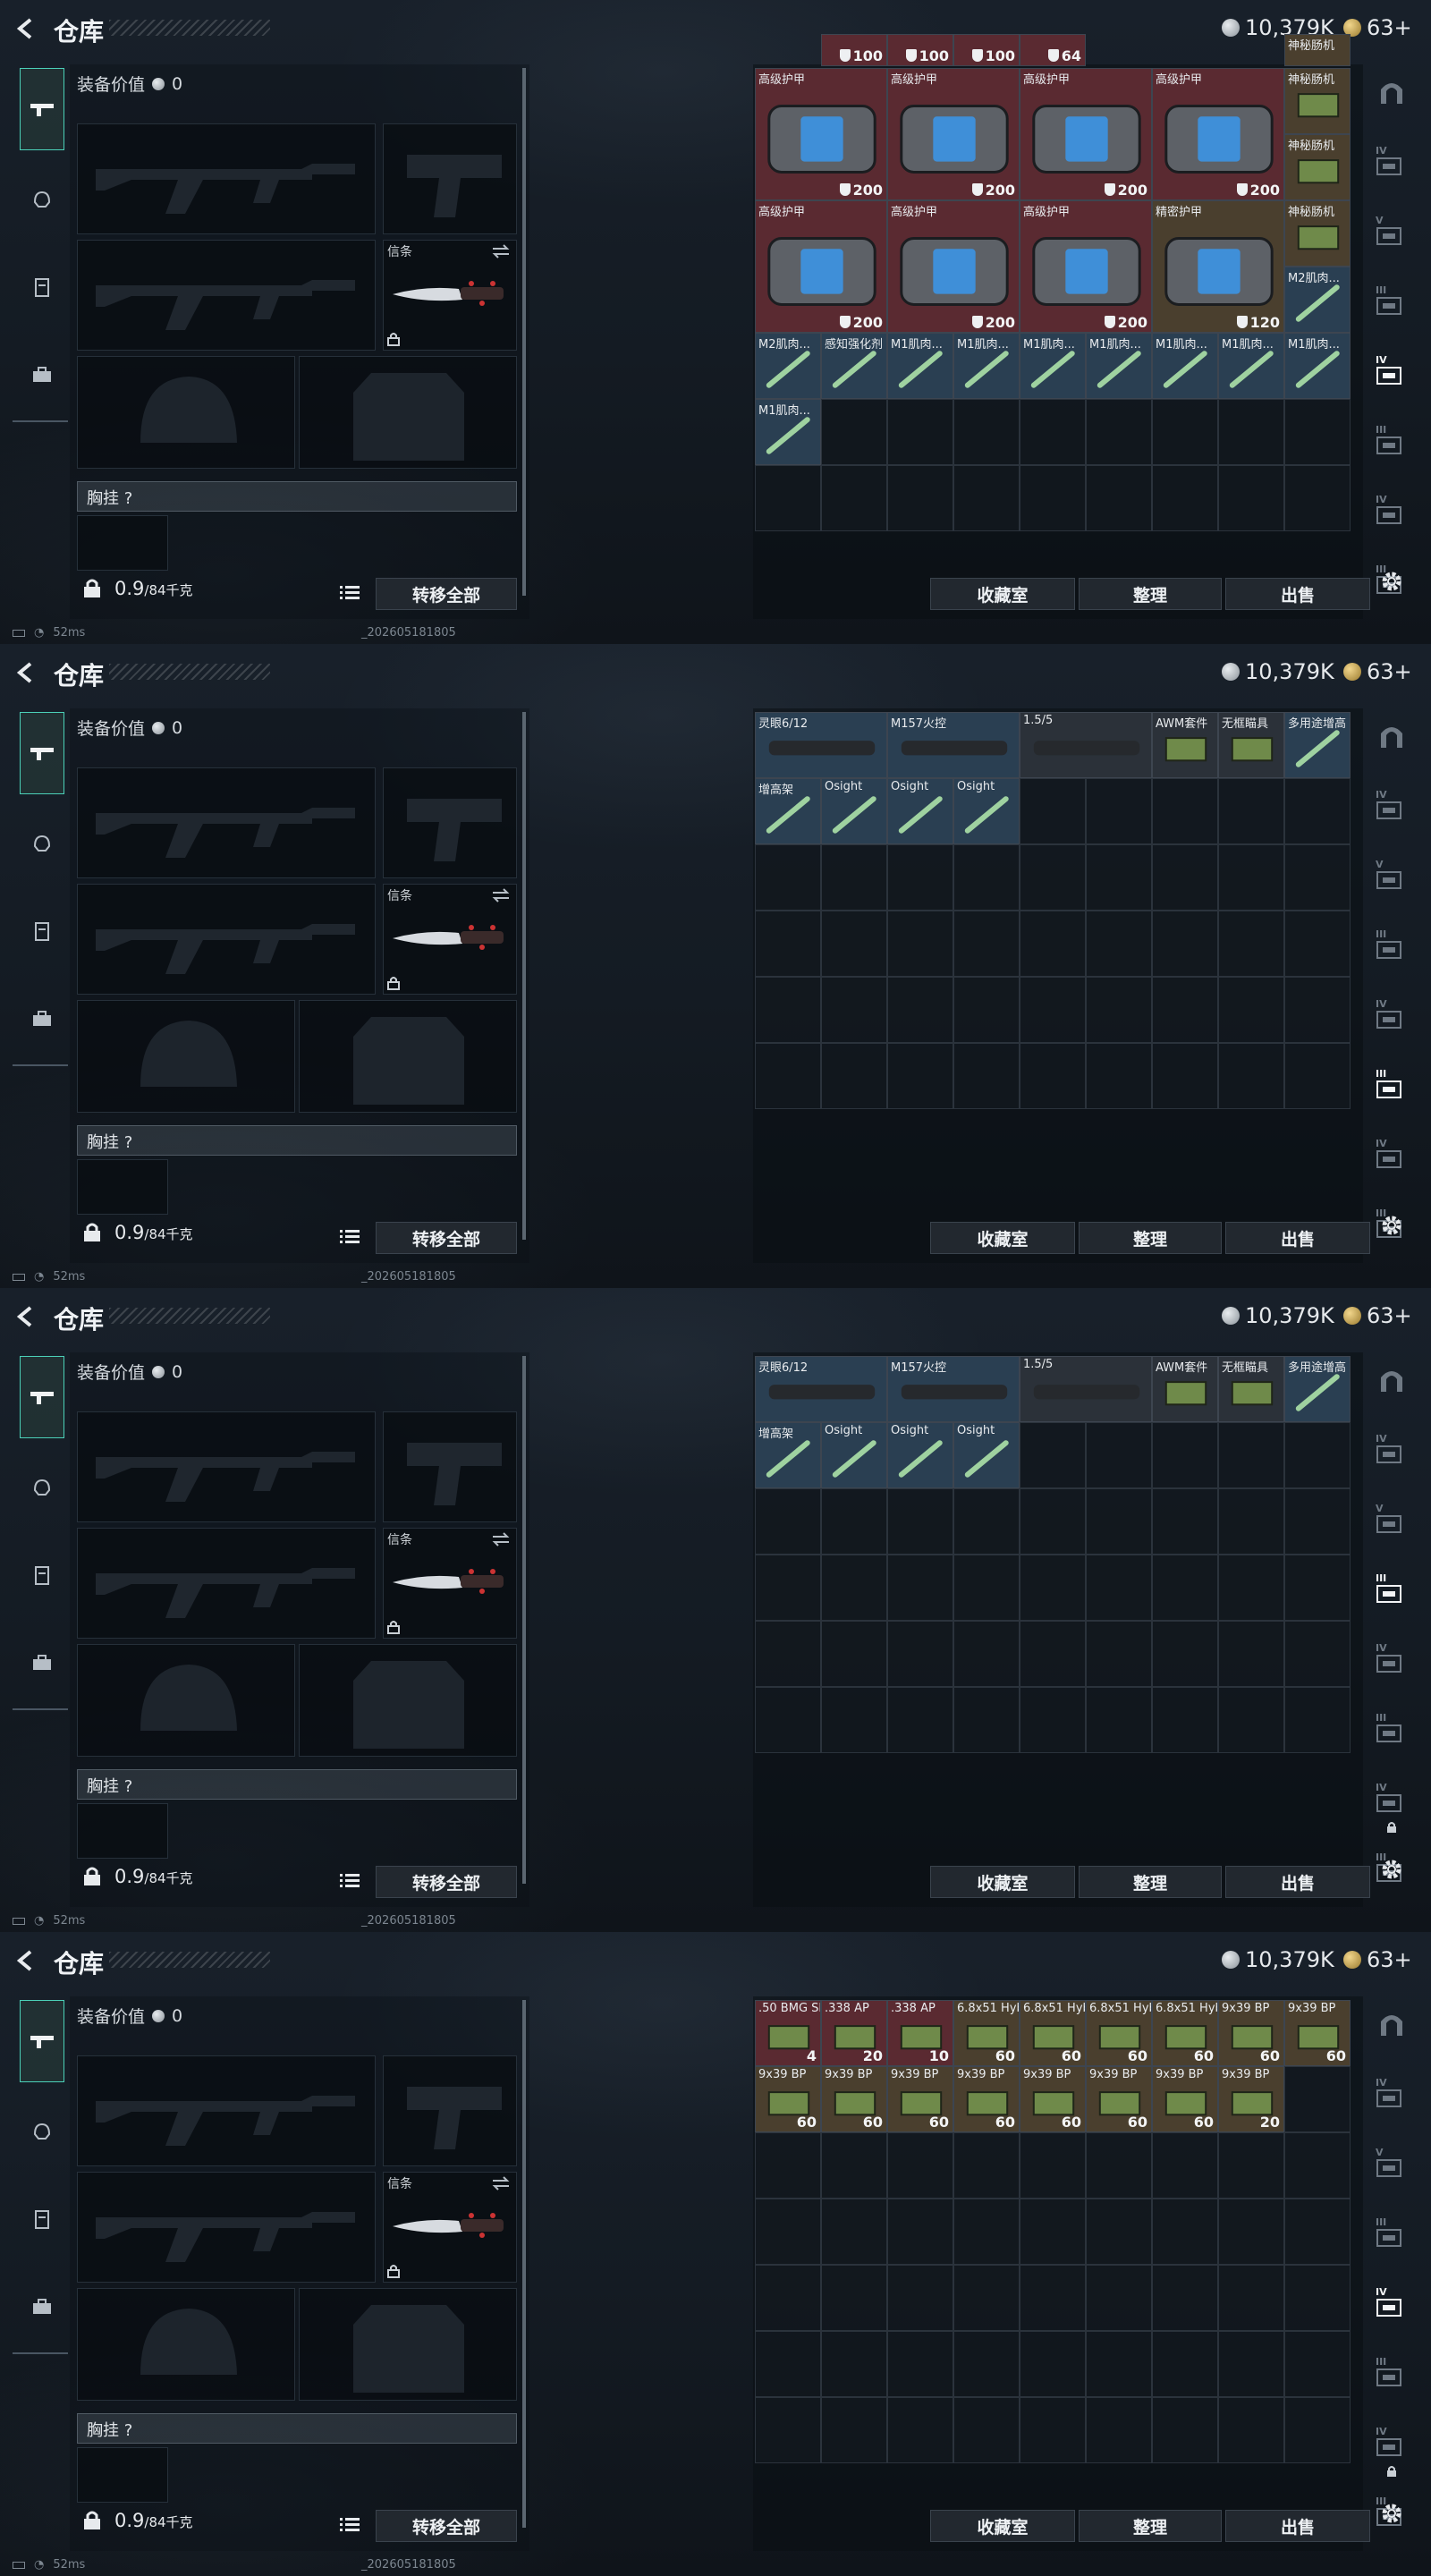  Describe the element at coordinates (42, 2219) in the screenshot. I see `sidebar-tab-armor` at that location.